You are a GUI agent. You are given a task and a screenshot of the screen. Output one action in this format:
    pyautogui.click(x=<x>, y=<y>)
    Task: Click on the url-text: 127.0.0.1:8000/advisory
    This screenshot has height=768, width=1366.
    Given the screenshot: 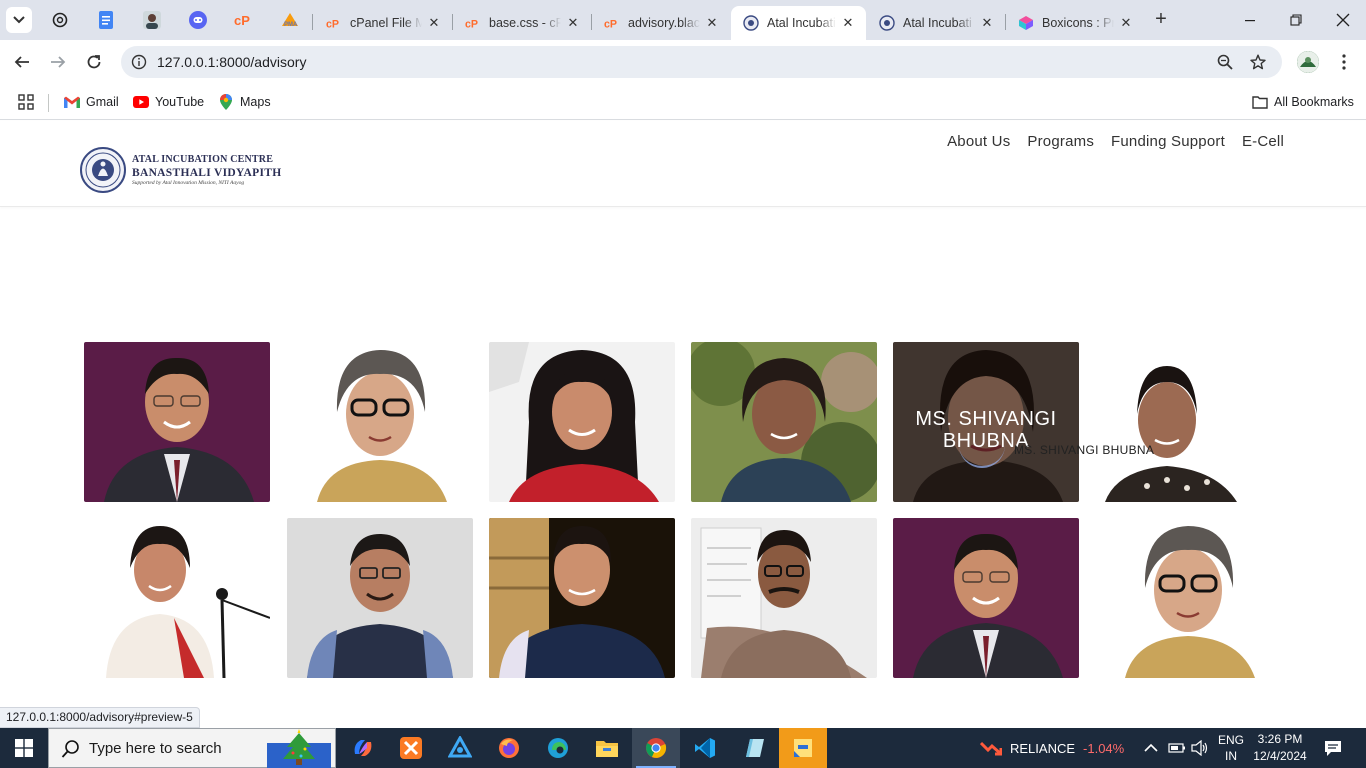 What is the action you would take?
    pyautogui.click(x=231, y=62)
    